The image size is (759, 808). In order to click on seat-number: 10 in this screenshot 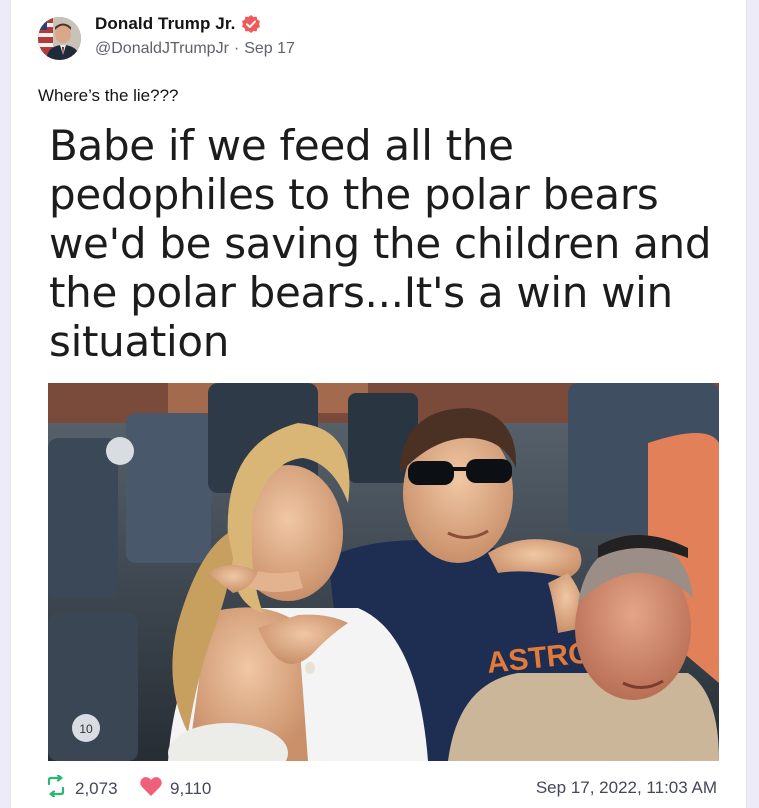, I will do `click(86, 729)`.